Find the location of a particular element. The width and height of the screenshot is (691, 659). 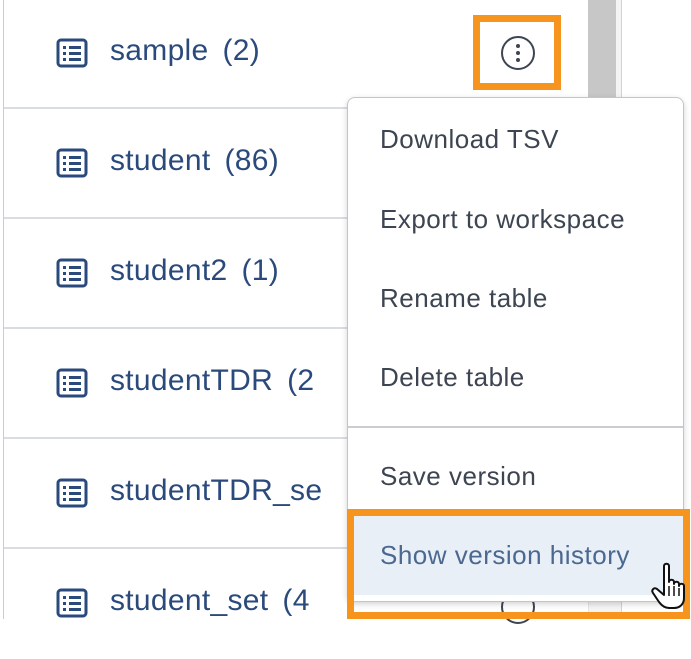

table-name-link: student (86) is located at coordinates (194, 161).